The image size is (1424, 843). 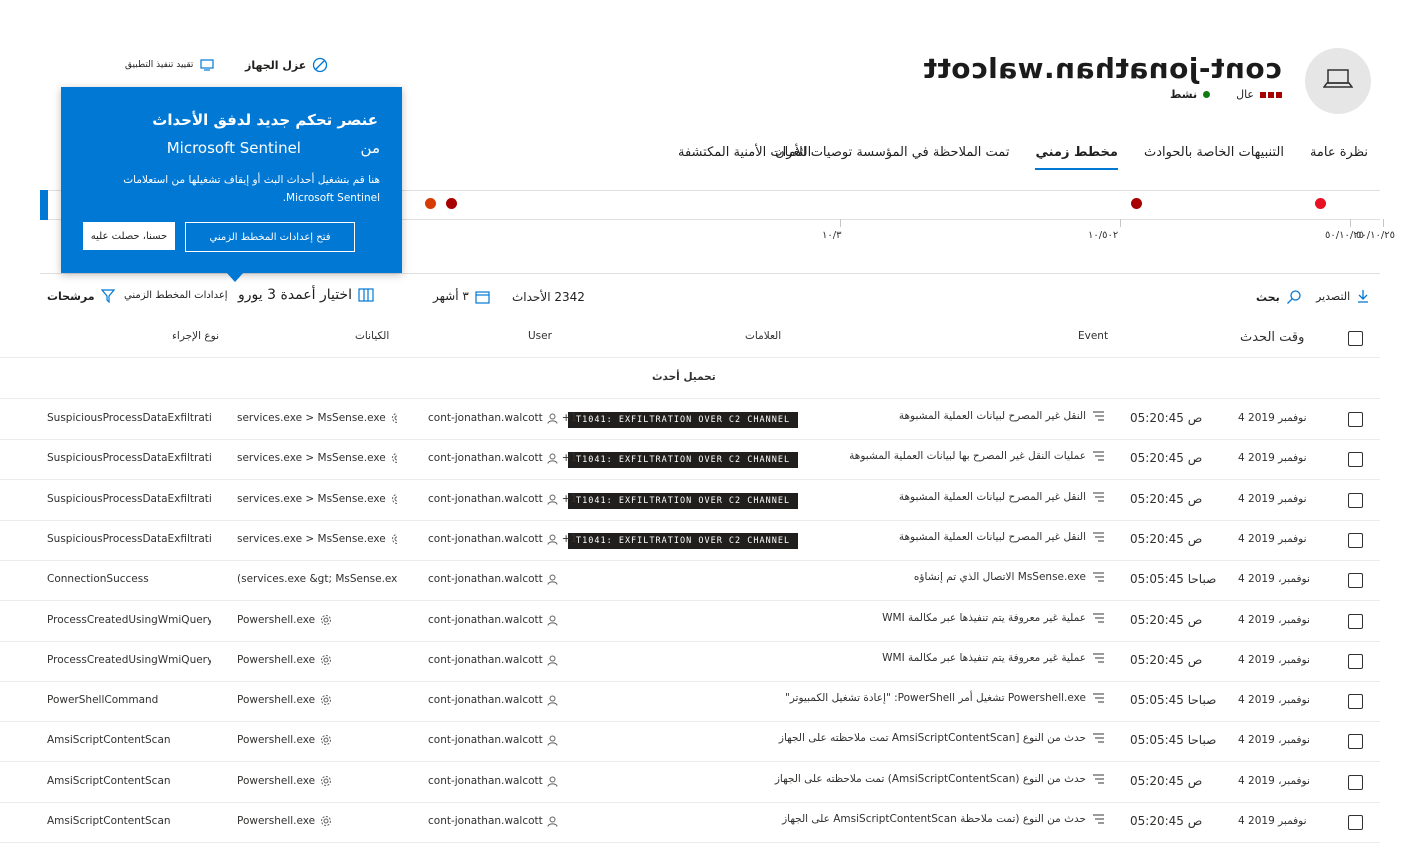 What do you see at coordinates (129, 236) in the screenshot?
I see `got-it-button: حسنا، حصلت عليه` at bounding box center [129, 236].